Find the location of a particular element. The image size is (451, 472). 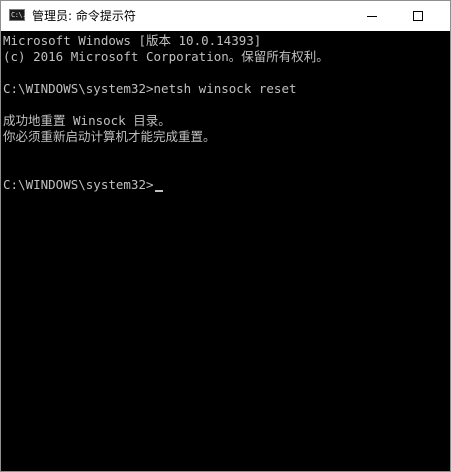

maximize-icon is located at coordinates (418, 16).